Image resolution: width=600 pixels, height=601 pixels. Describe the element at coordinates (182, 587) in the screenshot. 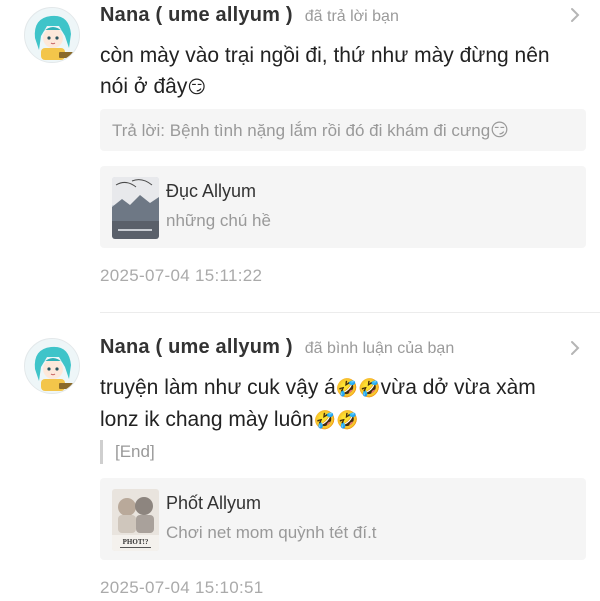

I see `timestamp: 2025-07-04 15:10:51` at that location.